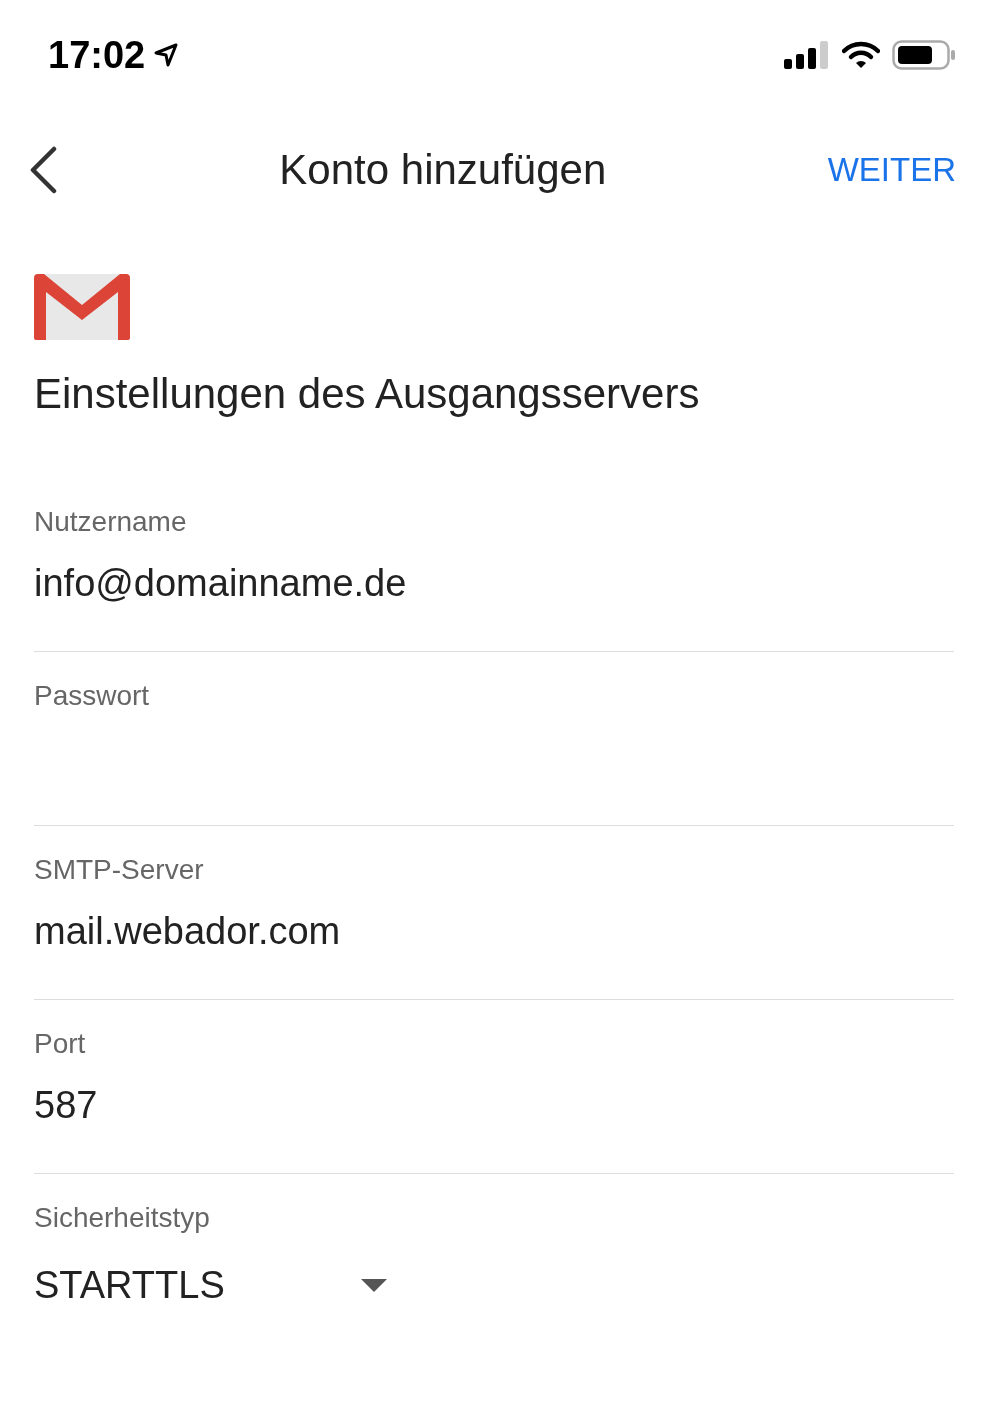 The image size is (990, 1428). Describe the element at coordinates (43, 170) in the screenshot. I see `back-button` at that location.